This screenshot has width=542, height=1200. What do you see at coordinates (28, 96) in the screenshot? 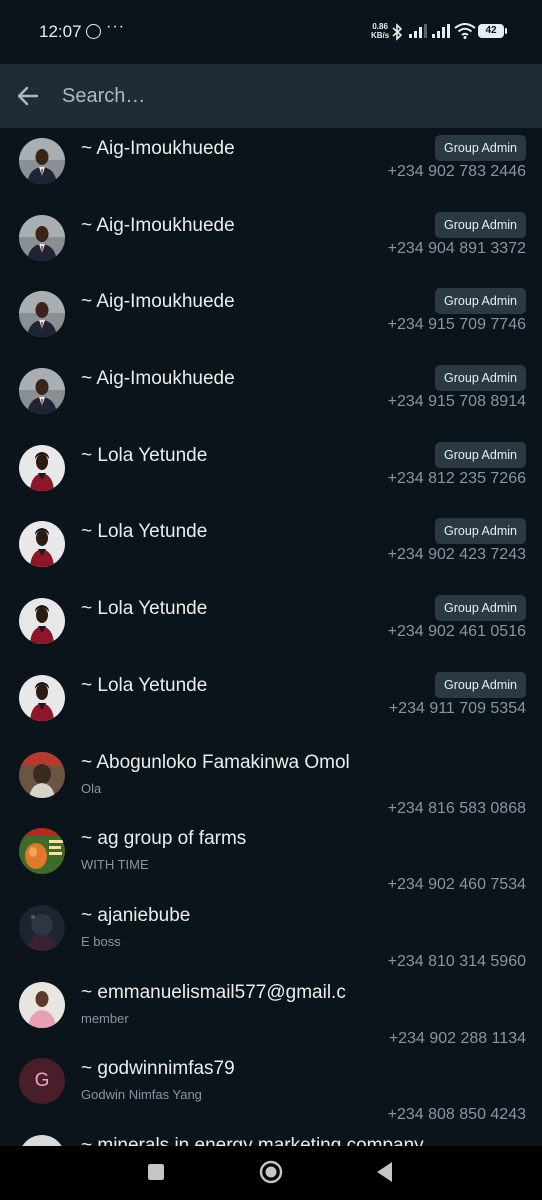
I see `back-arrow-icon` at bounding box center [28, 96].